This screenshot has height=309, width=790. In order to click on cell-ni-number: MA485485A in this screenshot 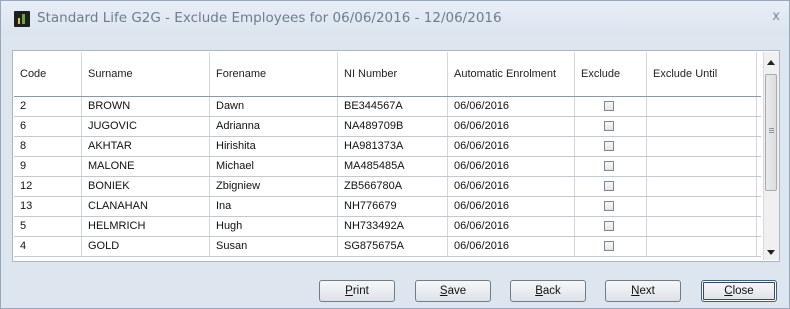, I will do `click(393, 166)`.